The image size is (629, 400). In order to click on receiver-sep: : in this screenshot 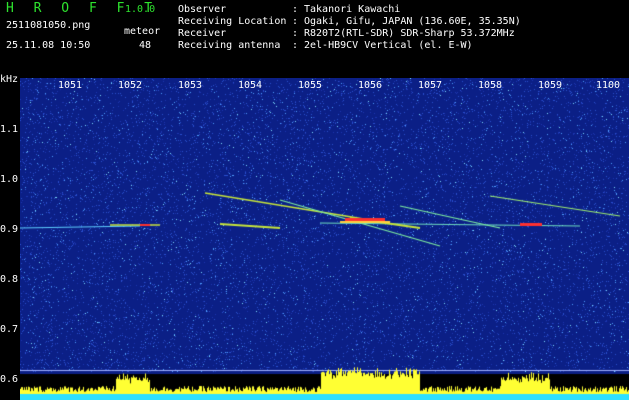, I will do `click(295, 33)`.